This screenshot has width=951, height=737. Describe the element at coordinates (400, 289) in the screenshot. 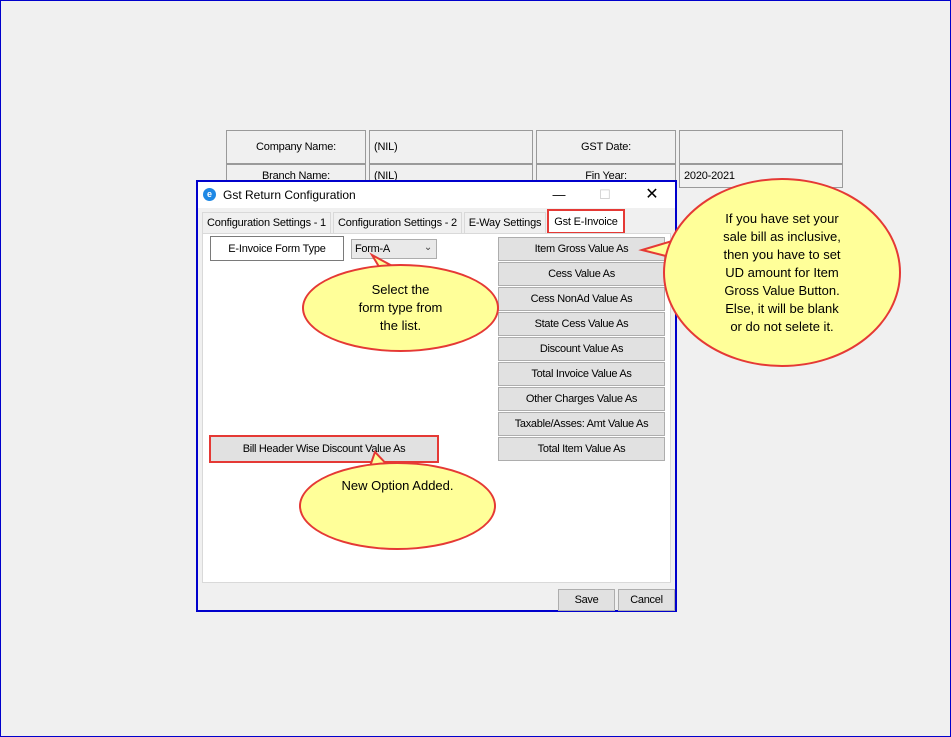

I see `callout-line: Select the` at that location.